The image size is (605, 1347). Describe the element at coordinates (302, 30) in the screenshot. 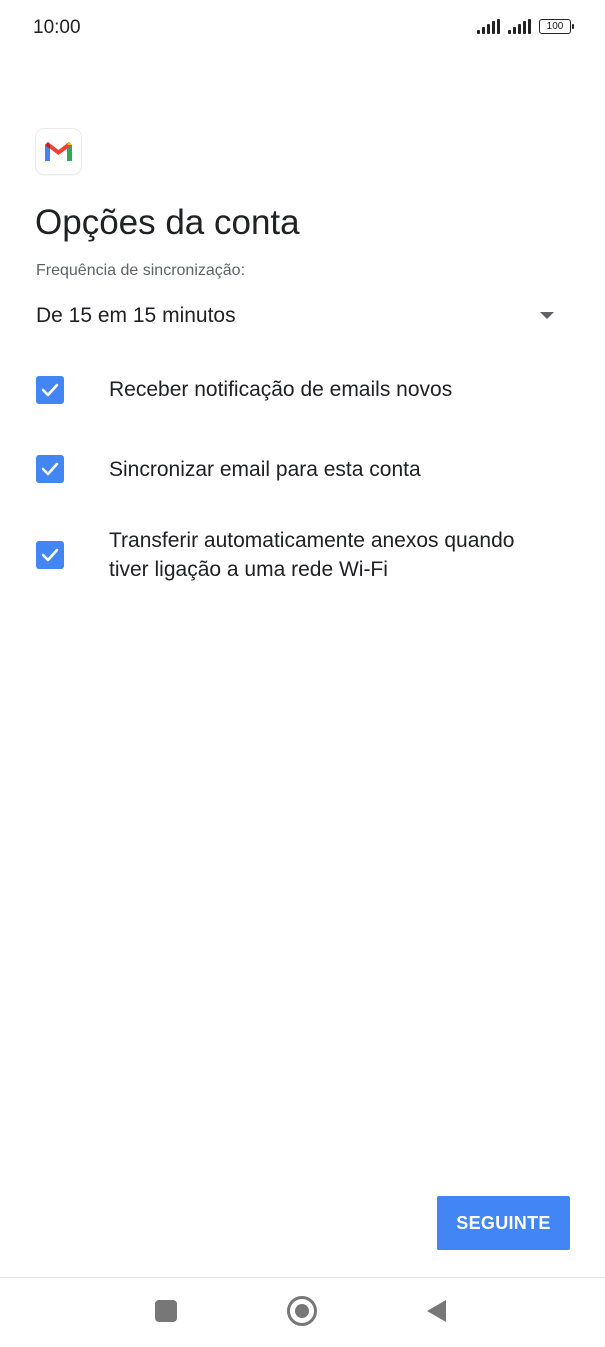

I see `status-bar: 10:00 100` at that location.